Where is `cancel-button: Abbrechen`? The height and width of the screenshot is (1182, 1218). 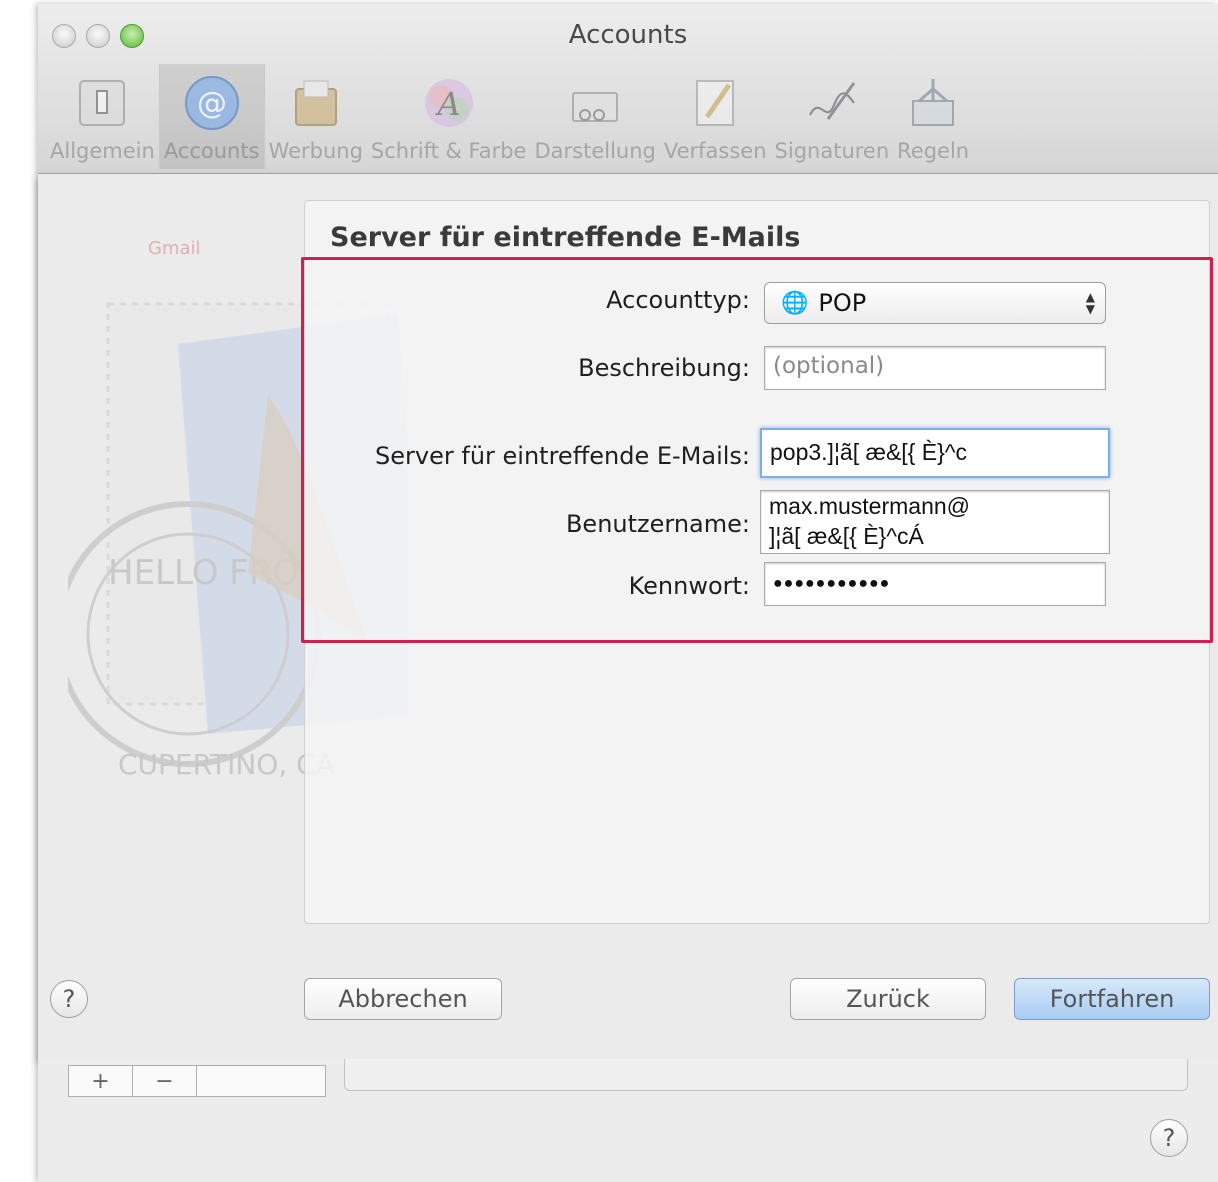
cancel-button: Abbrechen is located at coordinates (403, 999).